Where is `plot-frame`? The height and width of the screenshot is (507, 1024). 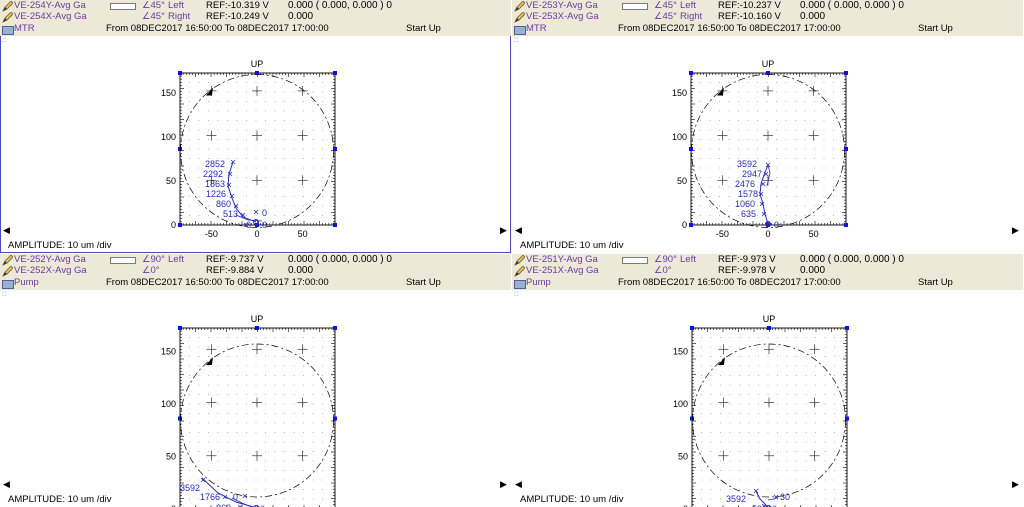 plot-frame is located at coordinates (257, 149).